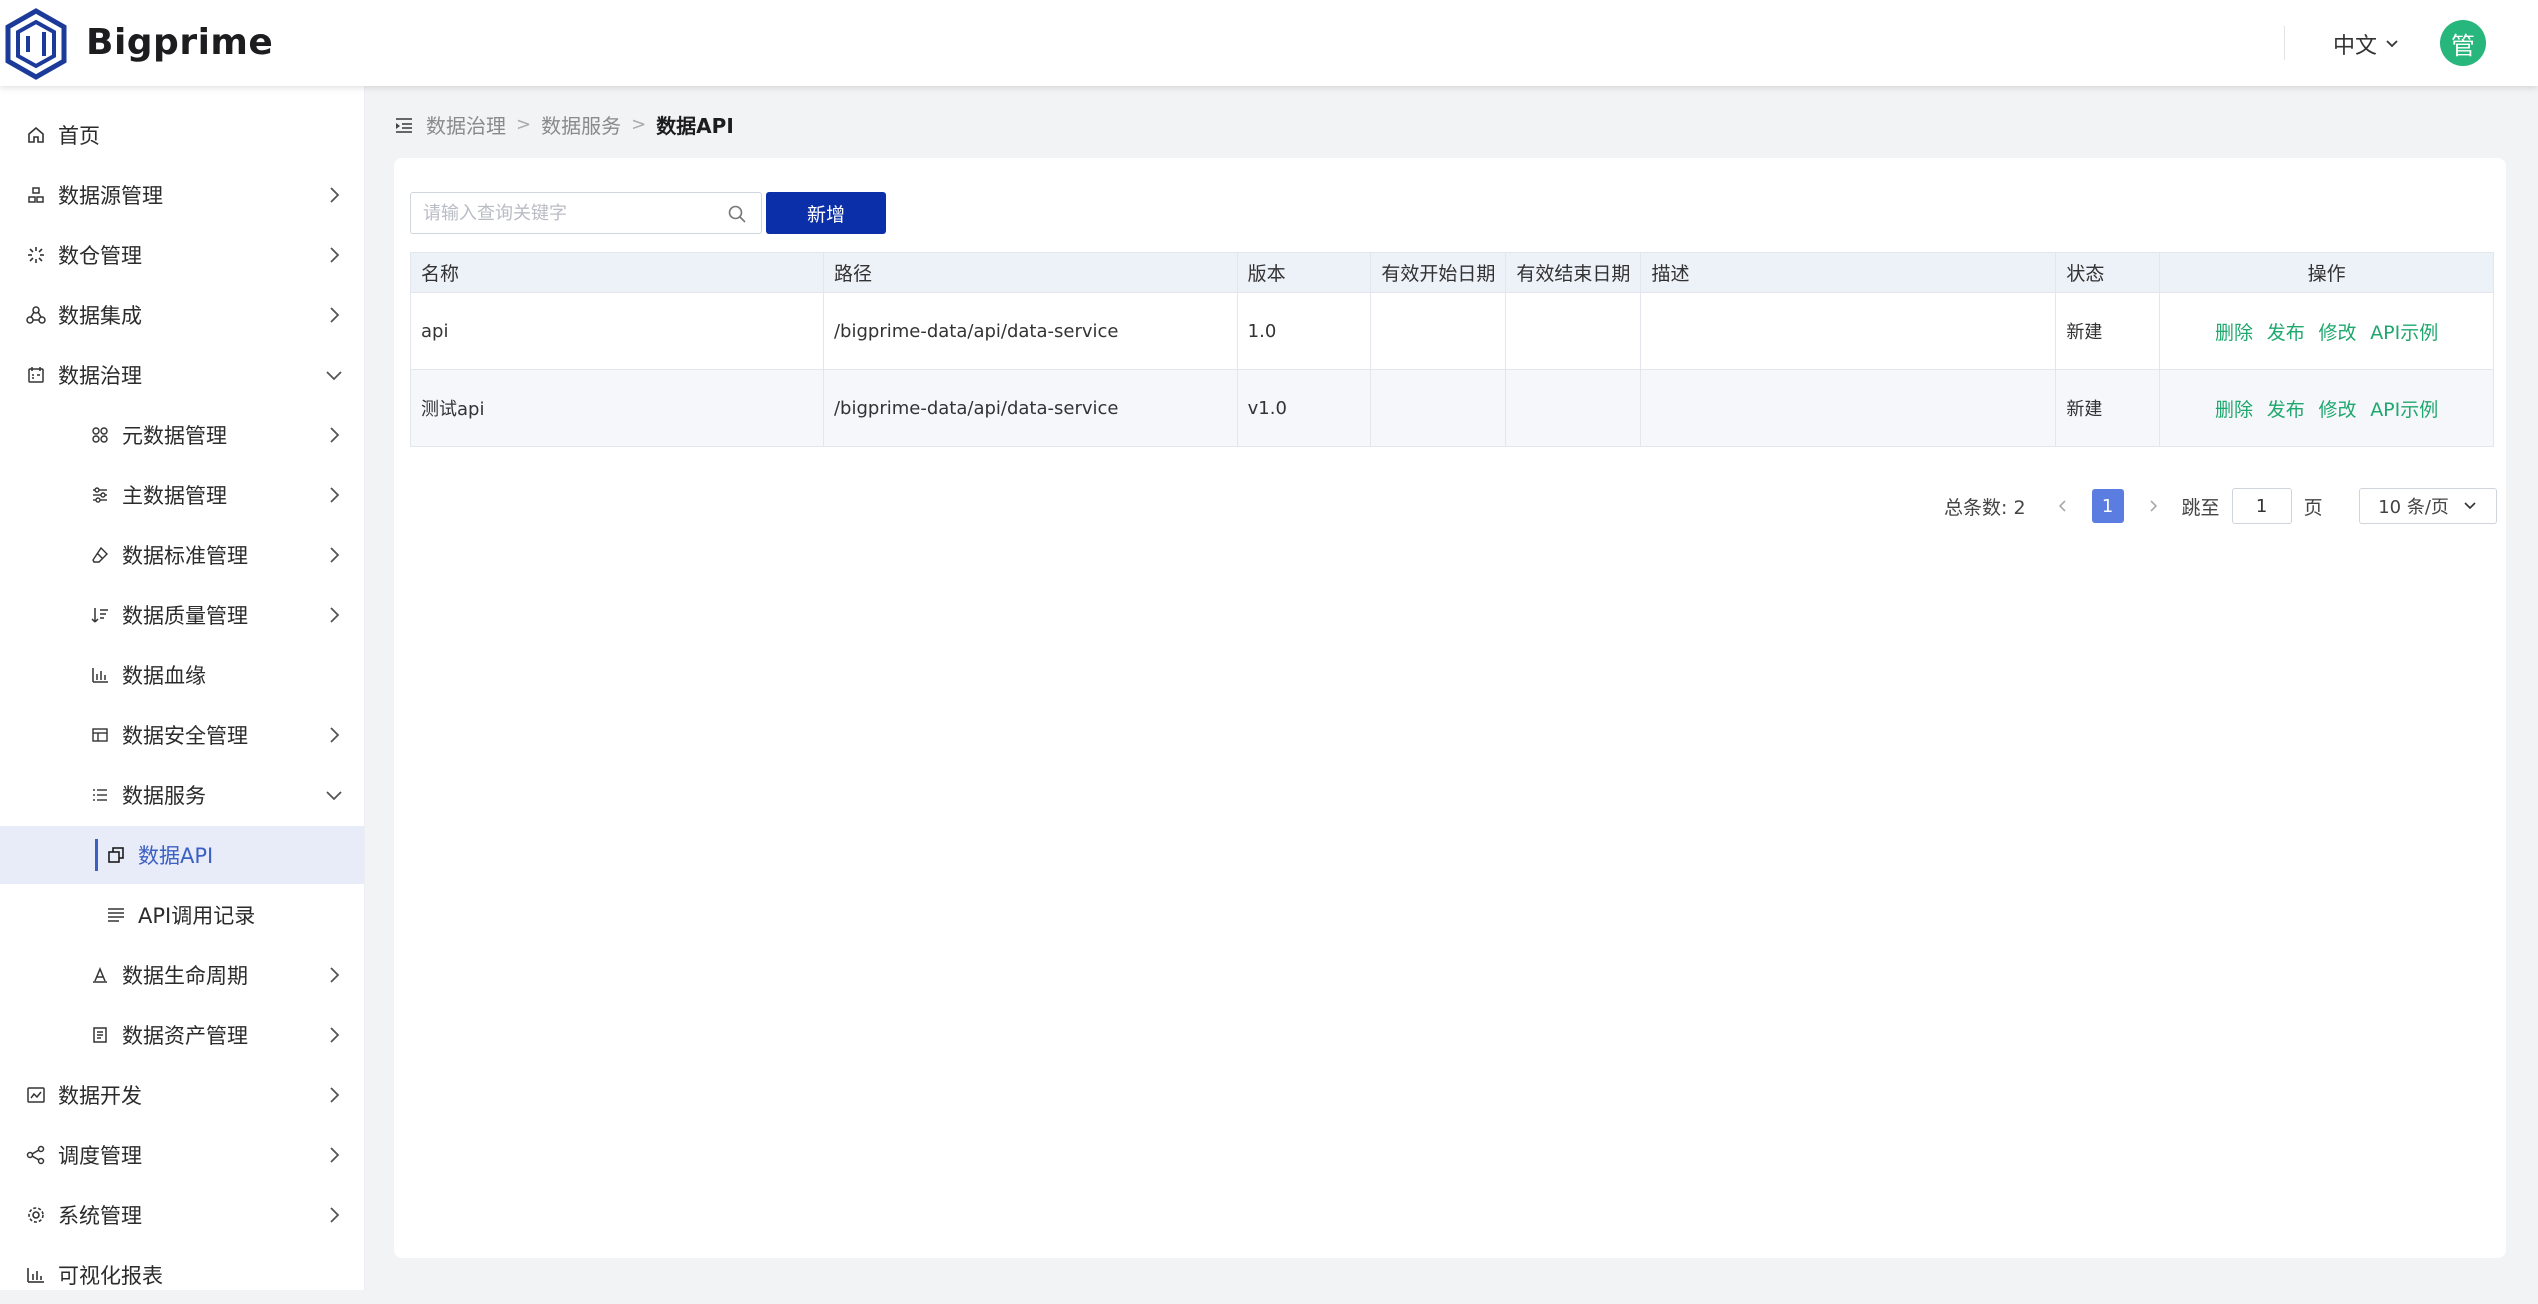 This screenshot has width=2538, height=1304. What do you see at coordinates (2019, 507) in the screenshot?
I see `total-value: 2` at bounding box center [2019, 507].